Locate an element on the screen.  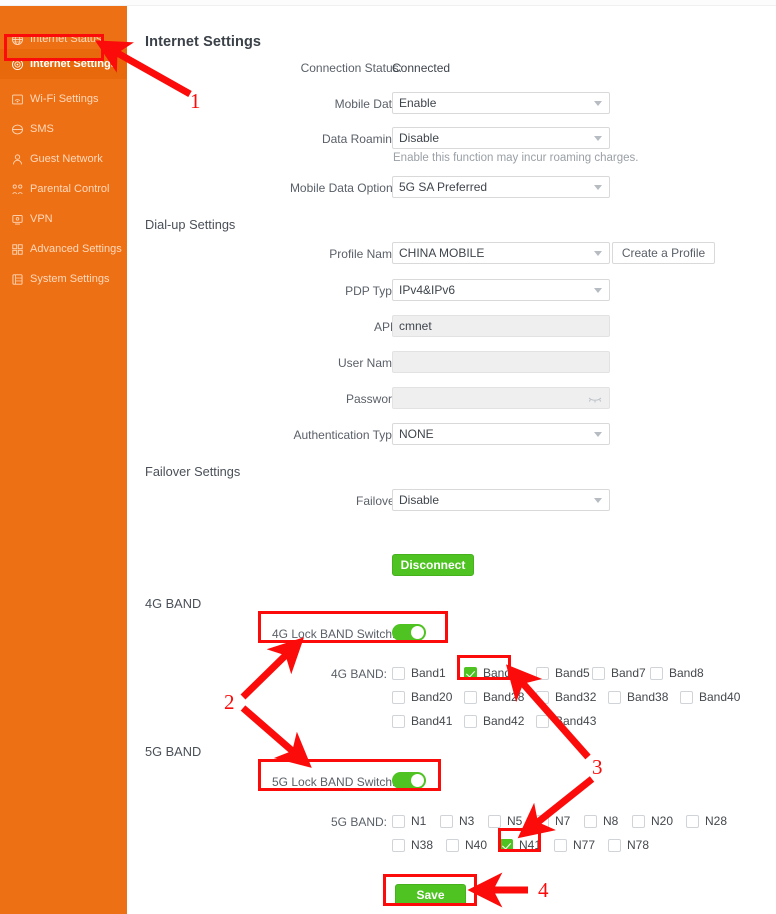
band4g-lock-switch-toggle is located at coordinates (409, 632).